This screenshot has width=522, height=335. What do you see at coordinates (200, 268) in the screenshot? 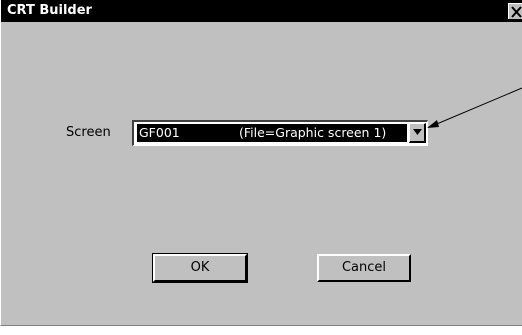
I see `ok-button: OK` at bounding box center [200, 268].